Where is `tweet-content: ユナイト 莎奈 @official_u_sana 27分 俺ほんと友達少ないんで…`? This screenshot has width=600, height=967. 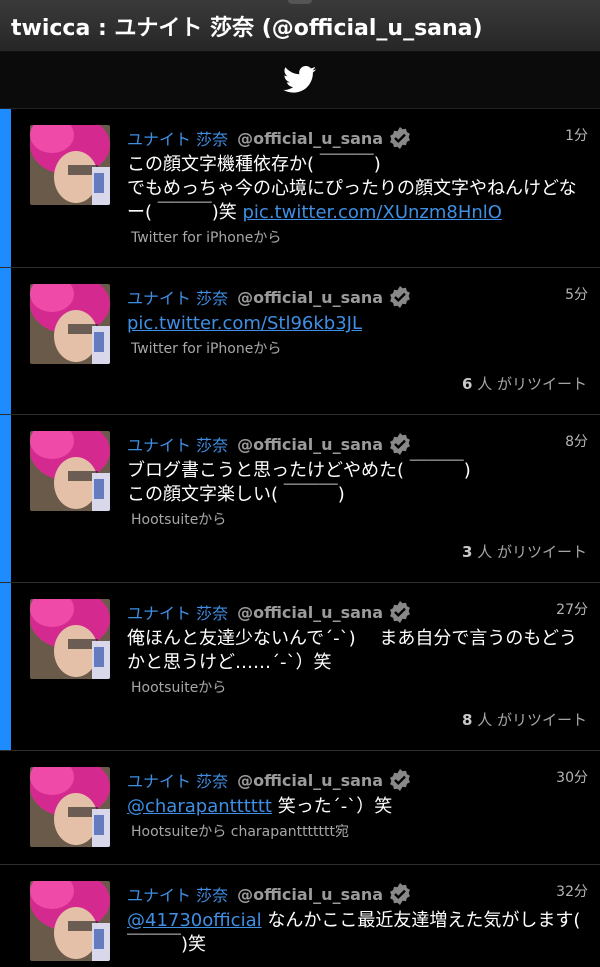
tweet-content: ユナイト 莎奈 @official_u_sana 27分 俺ほんと友達少ないんで… is located at coordinates (357, 648).